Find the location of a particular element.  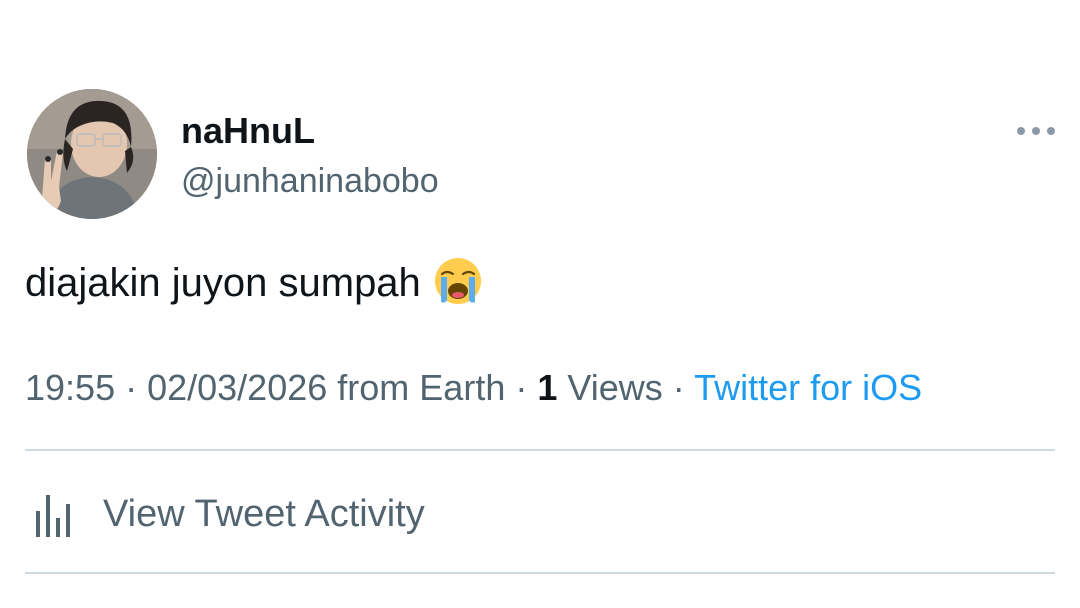

tweet-location: from Earth is located at coordinates (421, 387).